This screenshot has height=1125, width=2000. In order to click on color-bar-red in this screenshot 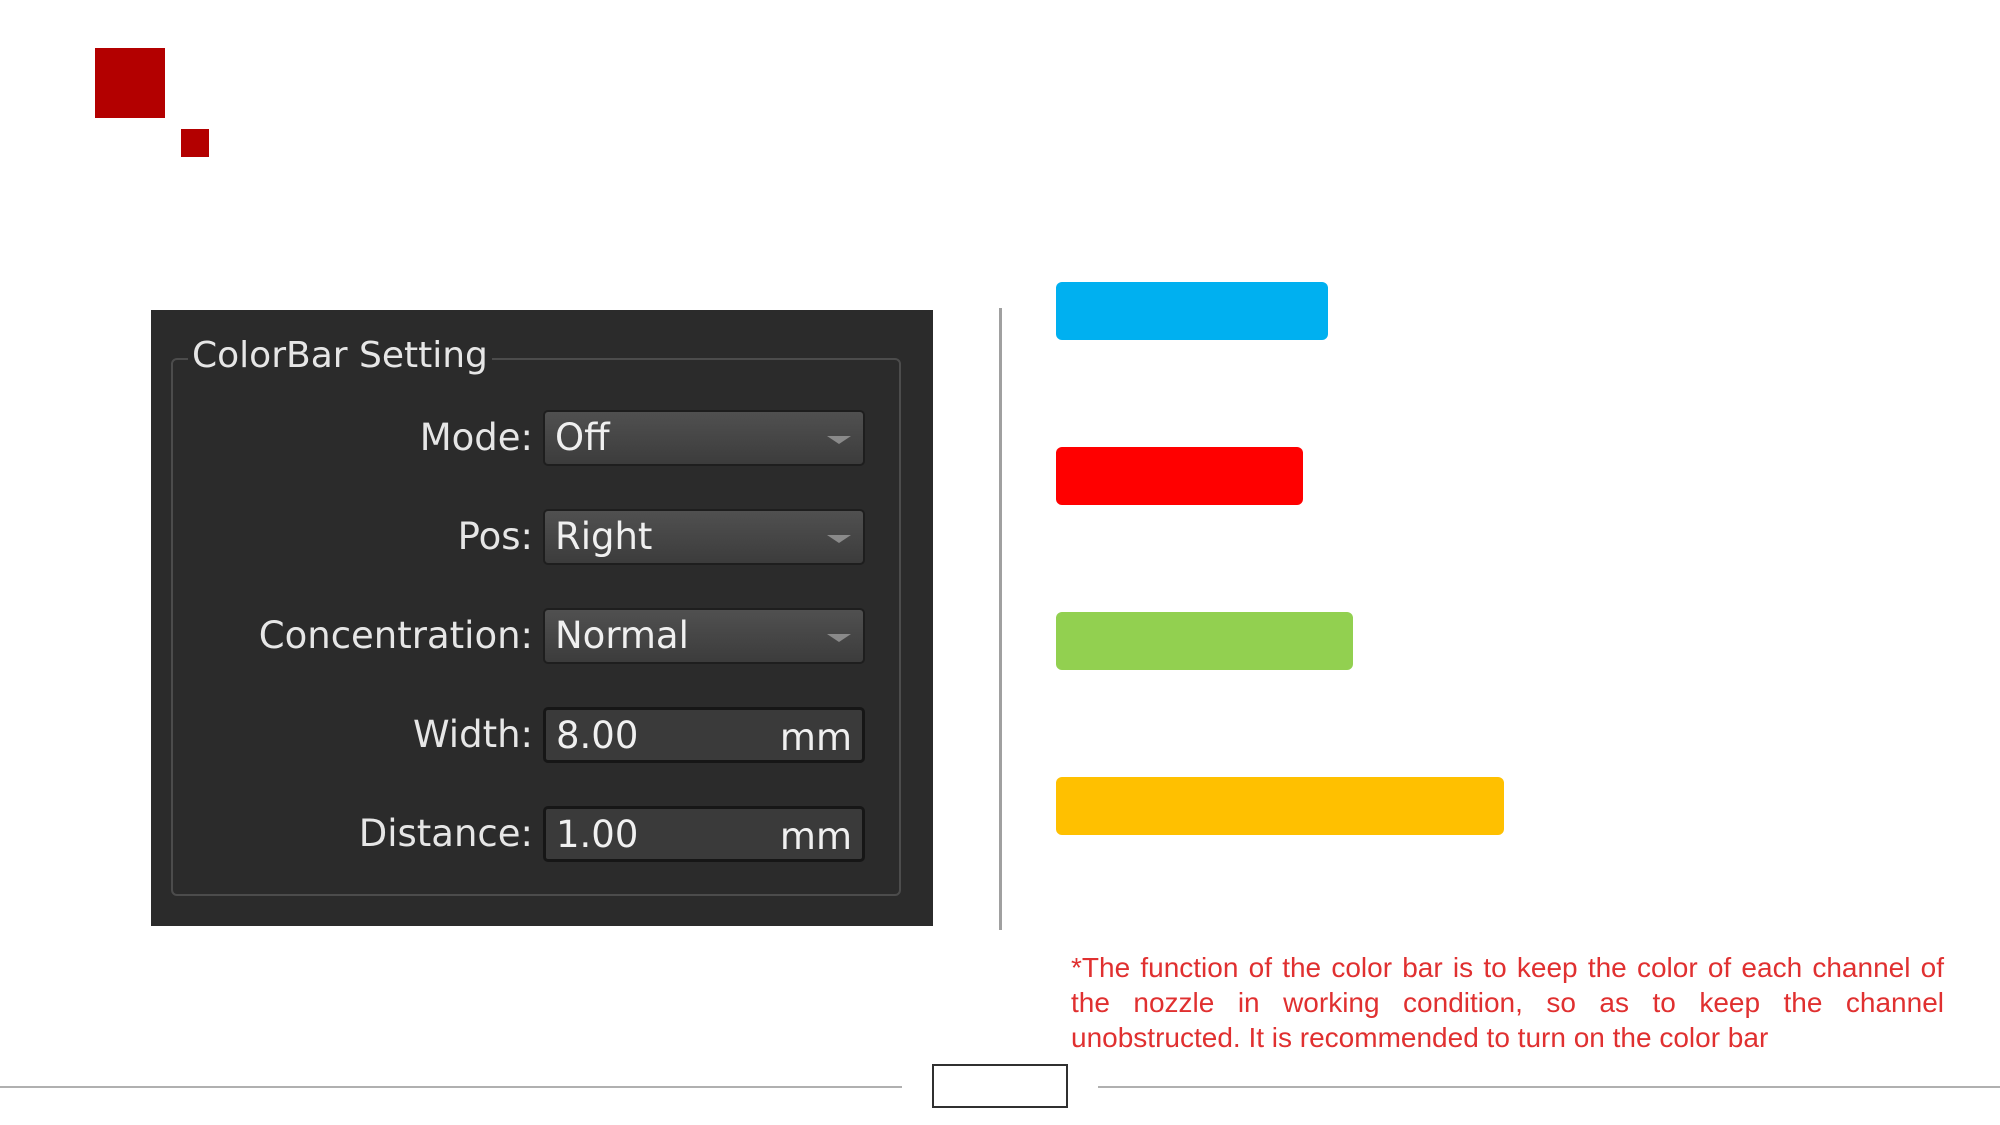, I will do `click(1179, 476)`.